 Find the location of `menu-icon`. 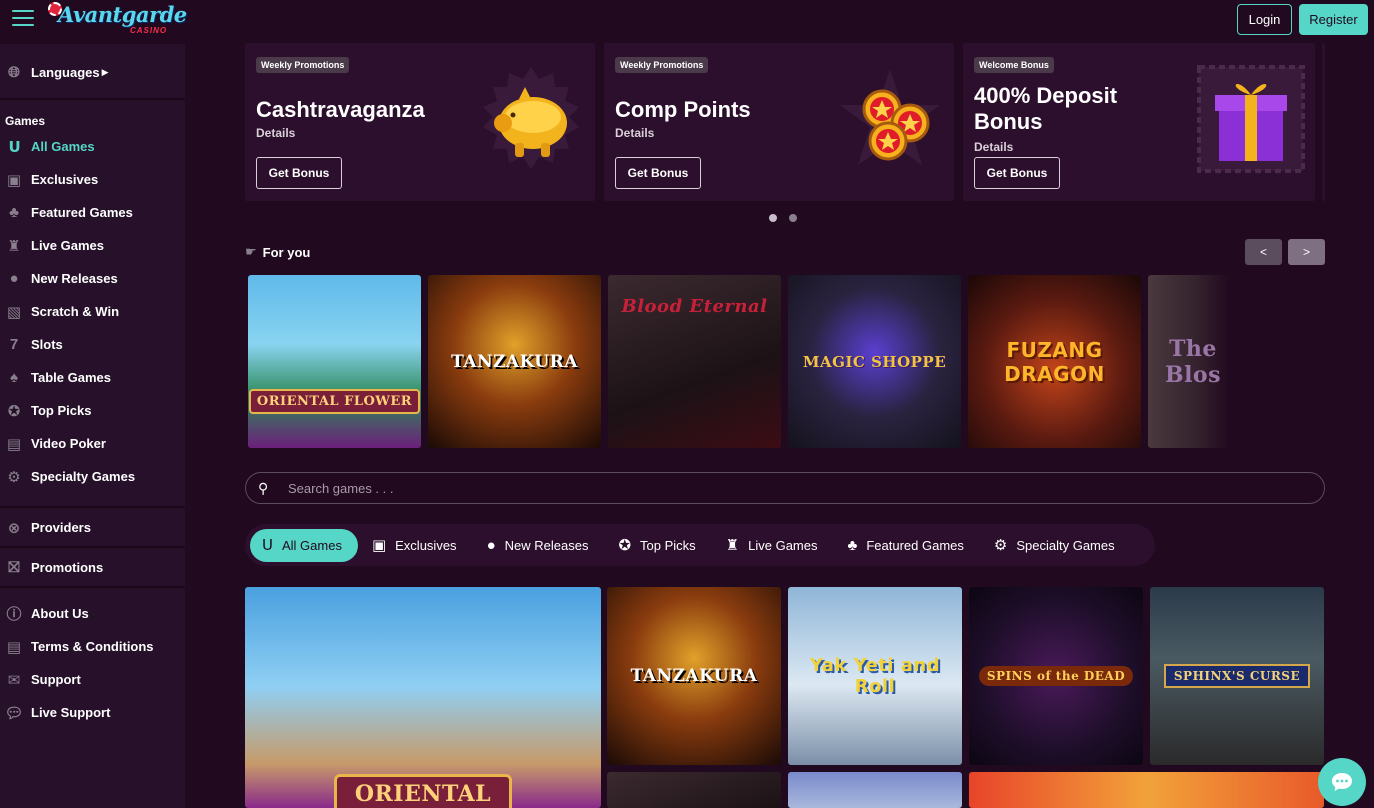

menu-icon is located at coordinates (23, 19).